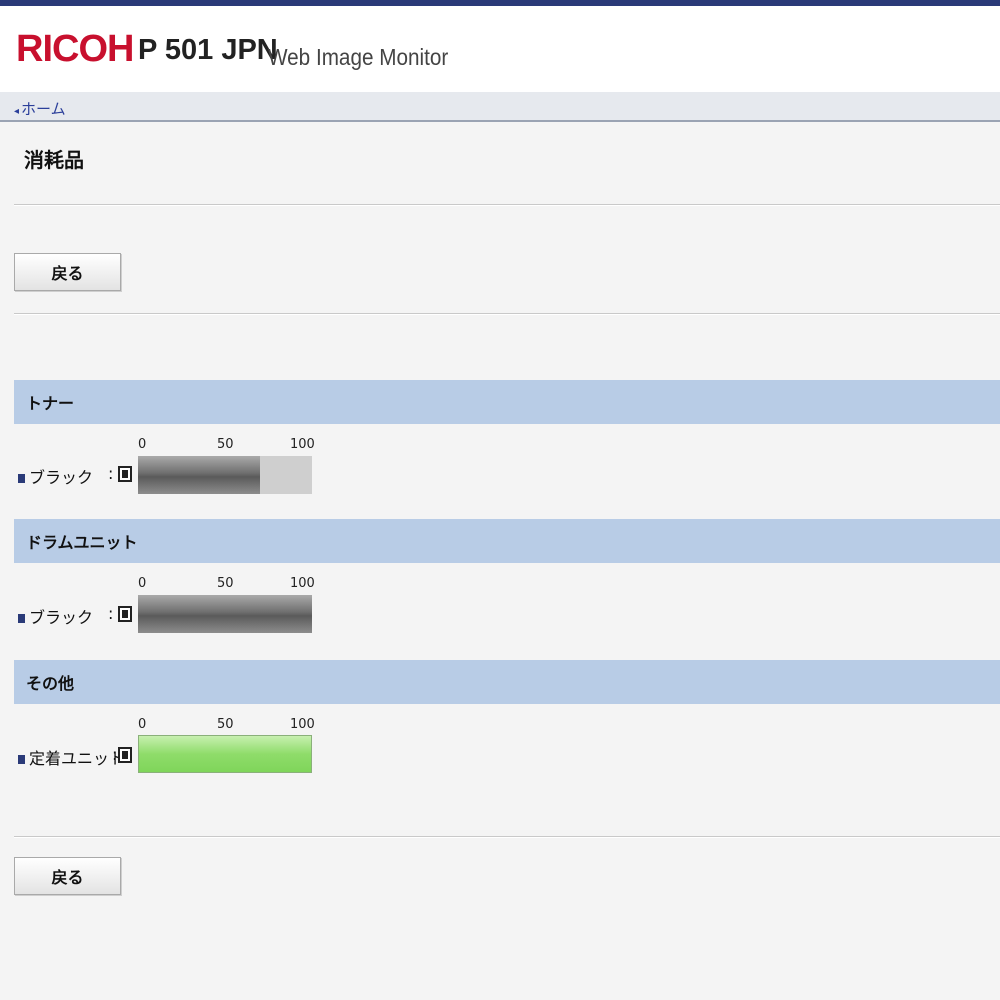 The image size is (1000, 1000). Describe the element at coordinates (43, 109) in the screenshot. I see `home-link-label: ホーム` at that location.